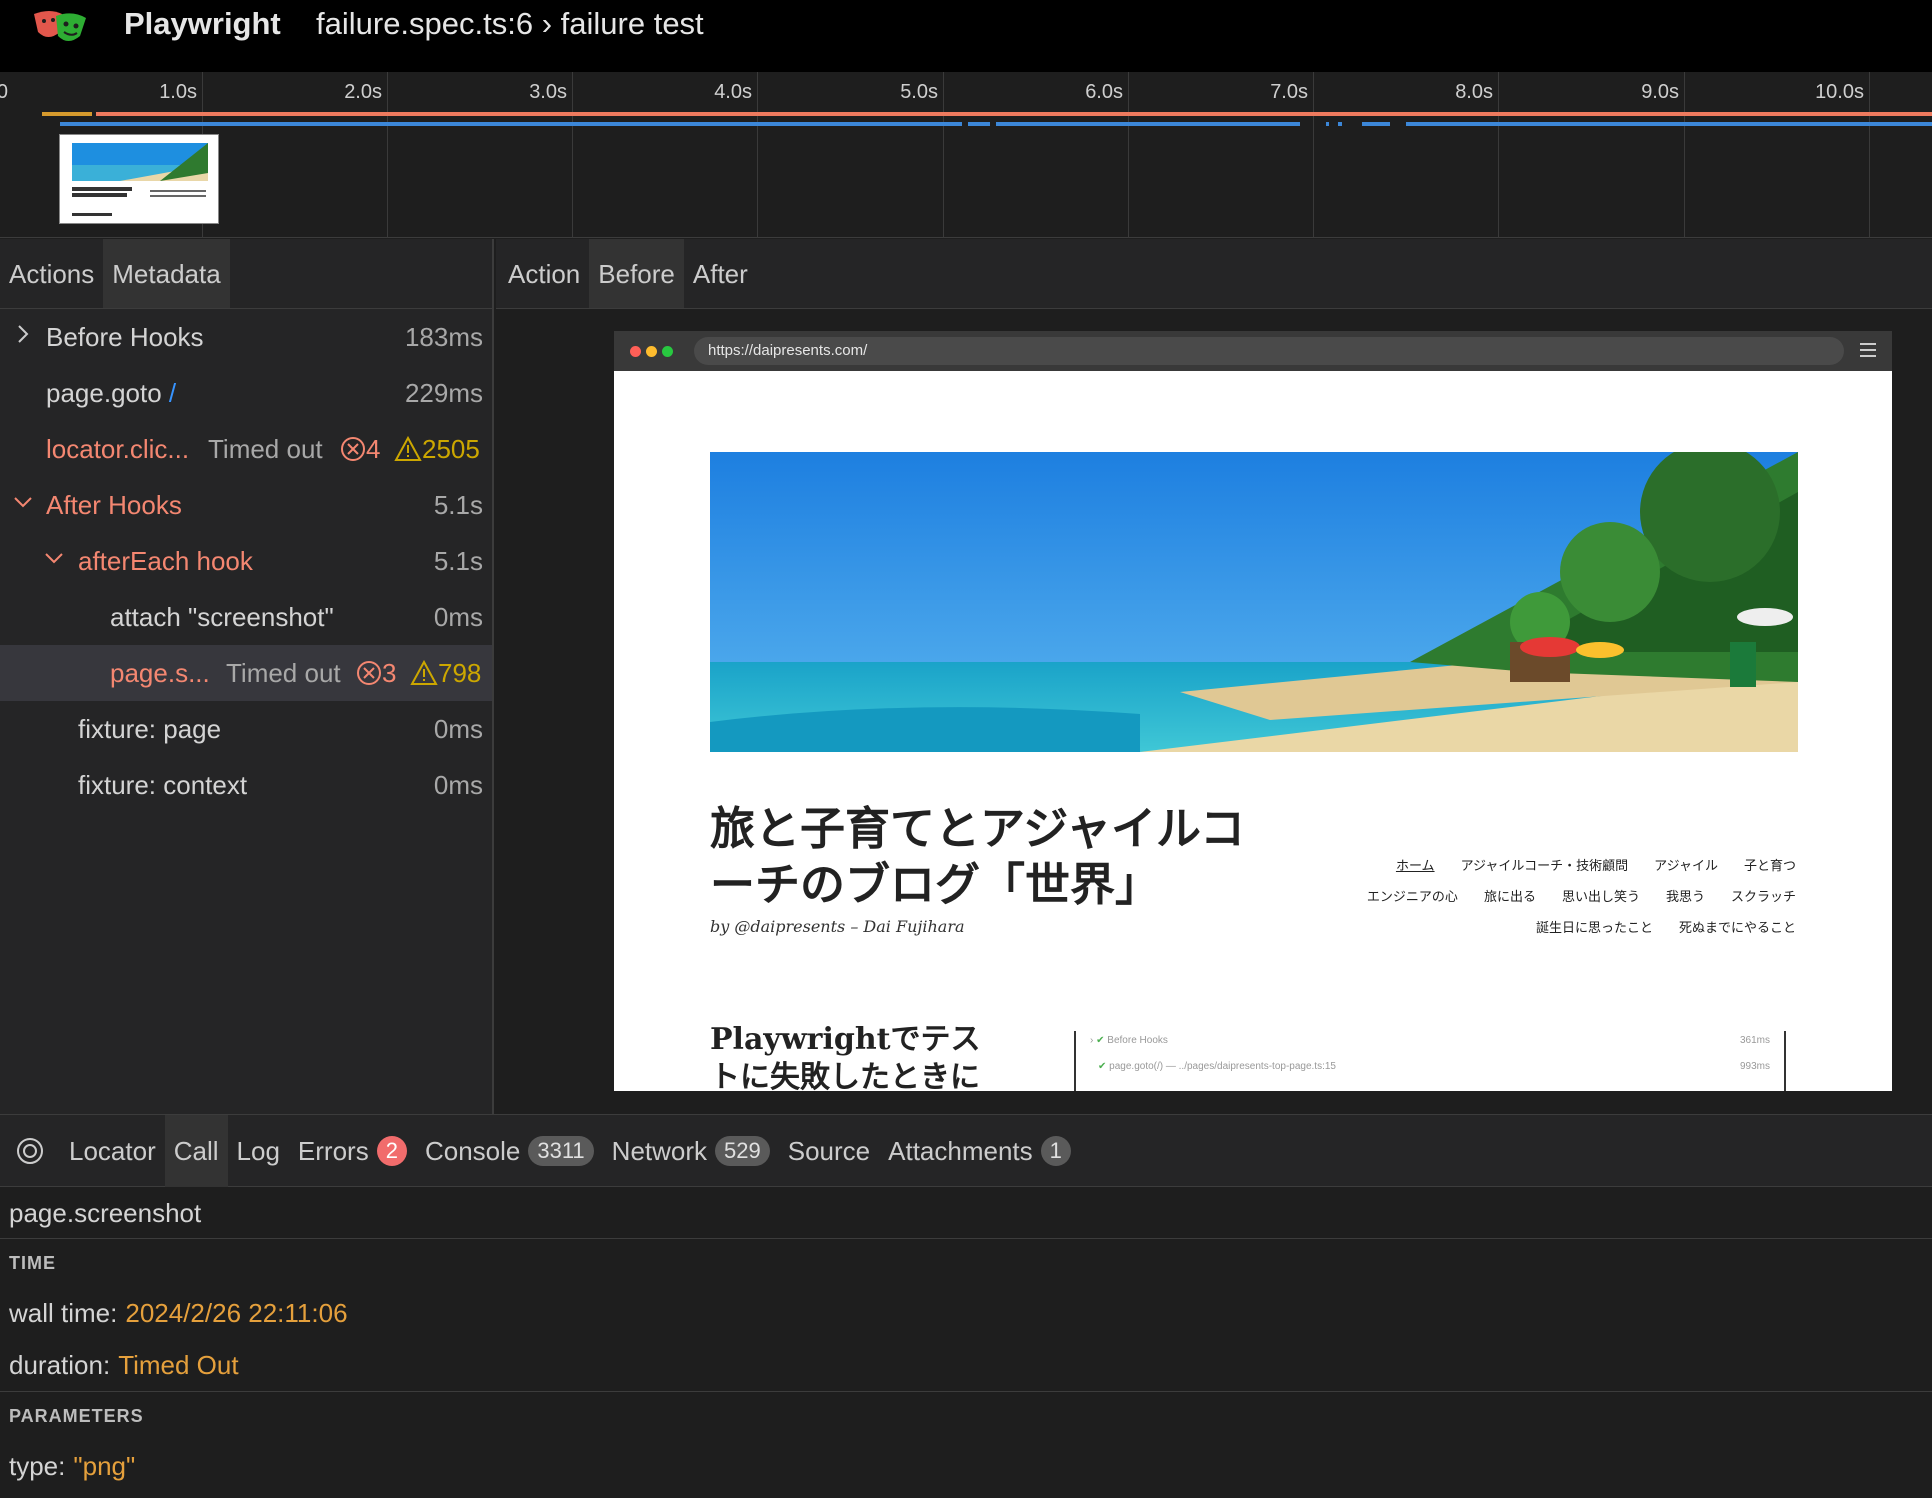  I want to click on chevron-right-icon: ›, so click(1092, 1040).